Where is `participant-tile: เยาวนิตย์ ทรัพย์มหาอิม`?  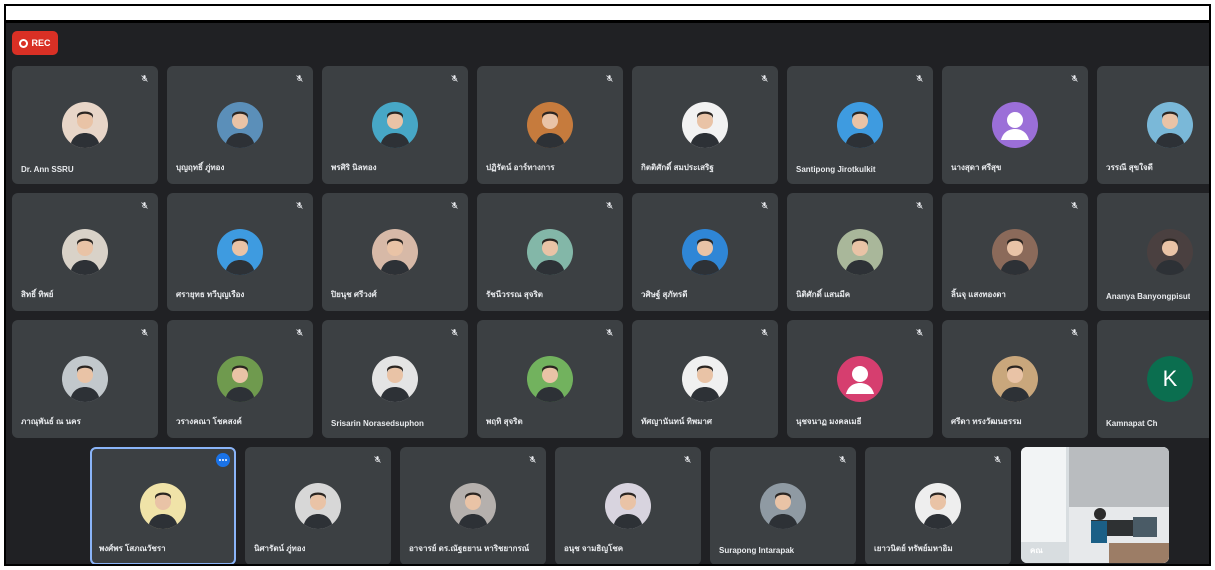 participant-tile: เยาวนิตย์ ทรัพย์มหาอิม is located at coordinates (938, 505).